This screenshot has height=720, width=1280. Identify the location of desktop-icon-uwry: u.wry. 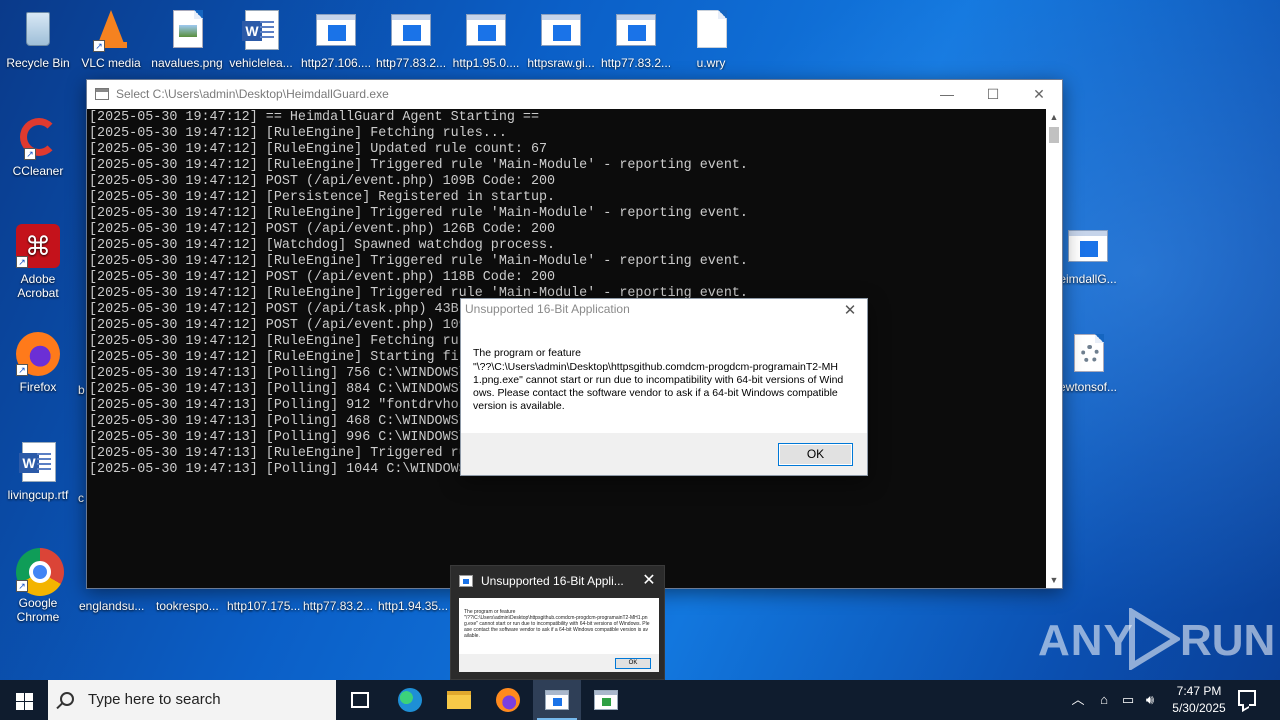
(711, 39).